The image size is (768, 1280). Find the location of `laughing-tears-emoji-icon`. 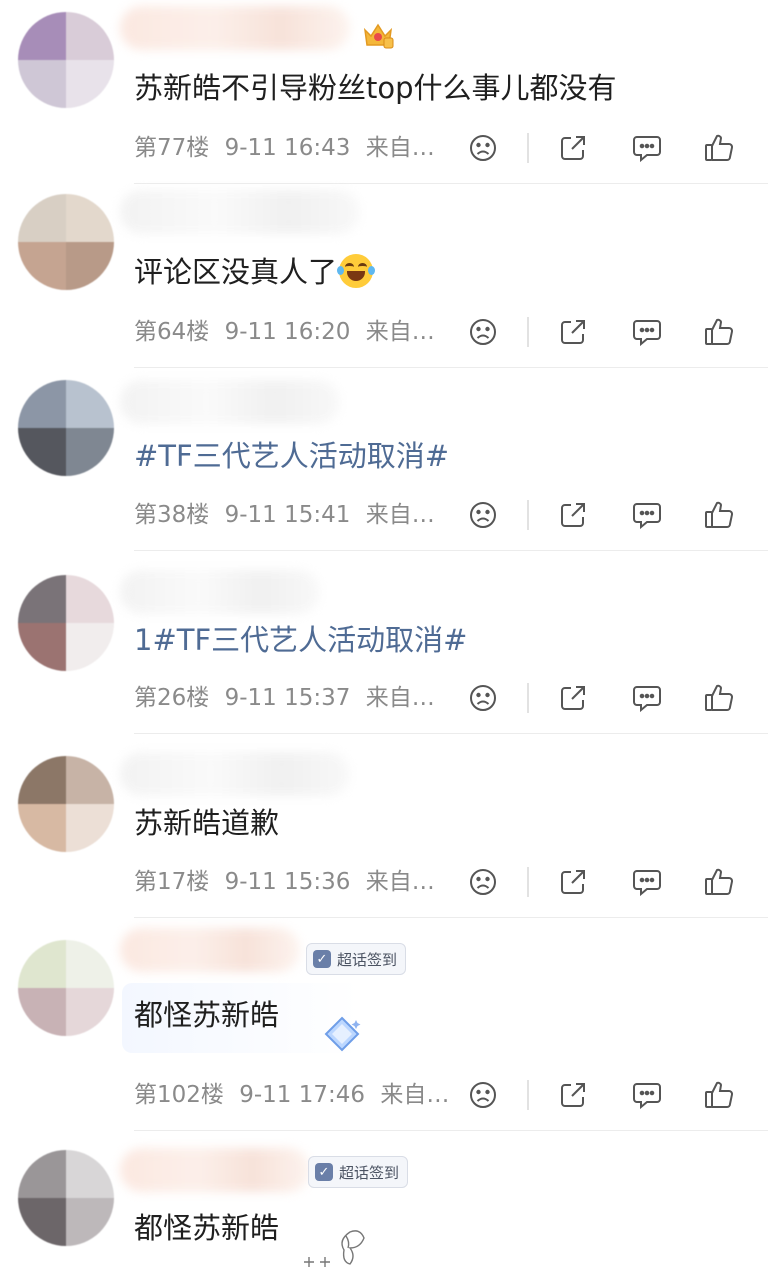

laughing-tears-emoji-icon is located at coordinates (356, 271).